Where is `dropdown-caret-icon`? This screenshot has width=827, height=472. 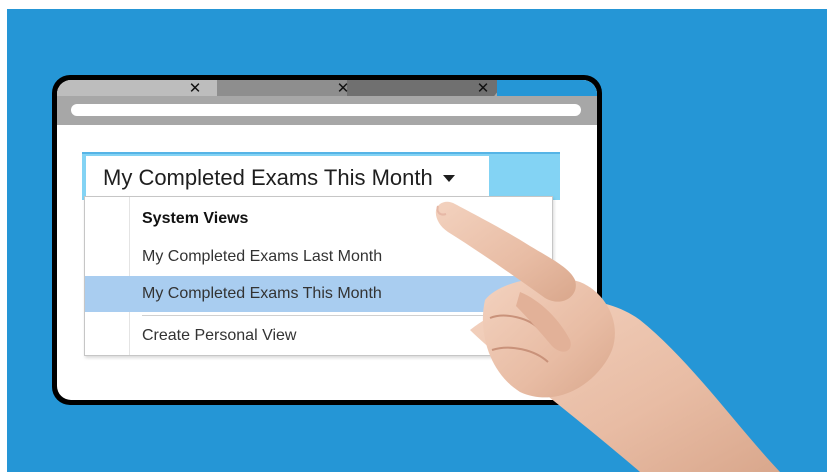
dropdown-caret-icon is located at coordinates (448, 178).